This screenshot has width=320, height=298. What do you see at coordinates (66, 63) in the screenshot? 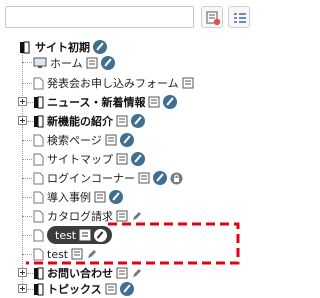
I see `tree-item-label: ホーム` at bounding box center [66, 63].